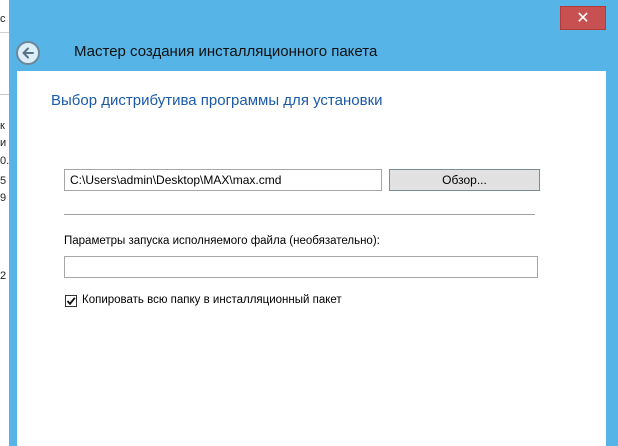 Image resolution: width=618 pixels, height=446 pixels. I want to click on background-text-fragment: c, so click(3, 19).